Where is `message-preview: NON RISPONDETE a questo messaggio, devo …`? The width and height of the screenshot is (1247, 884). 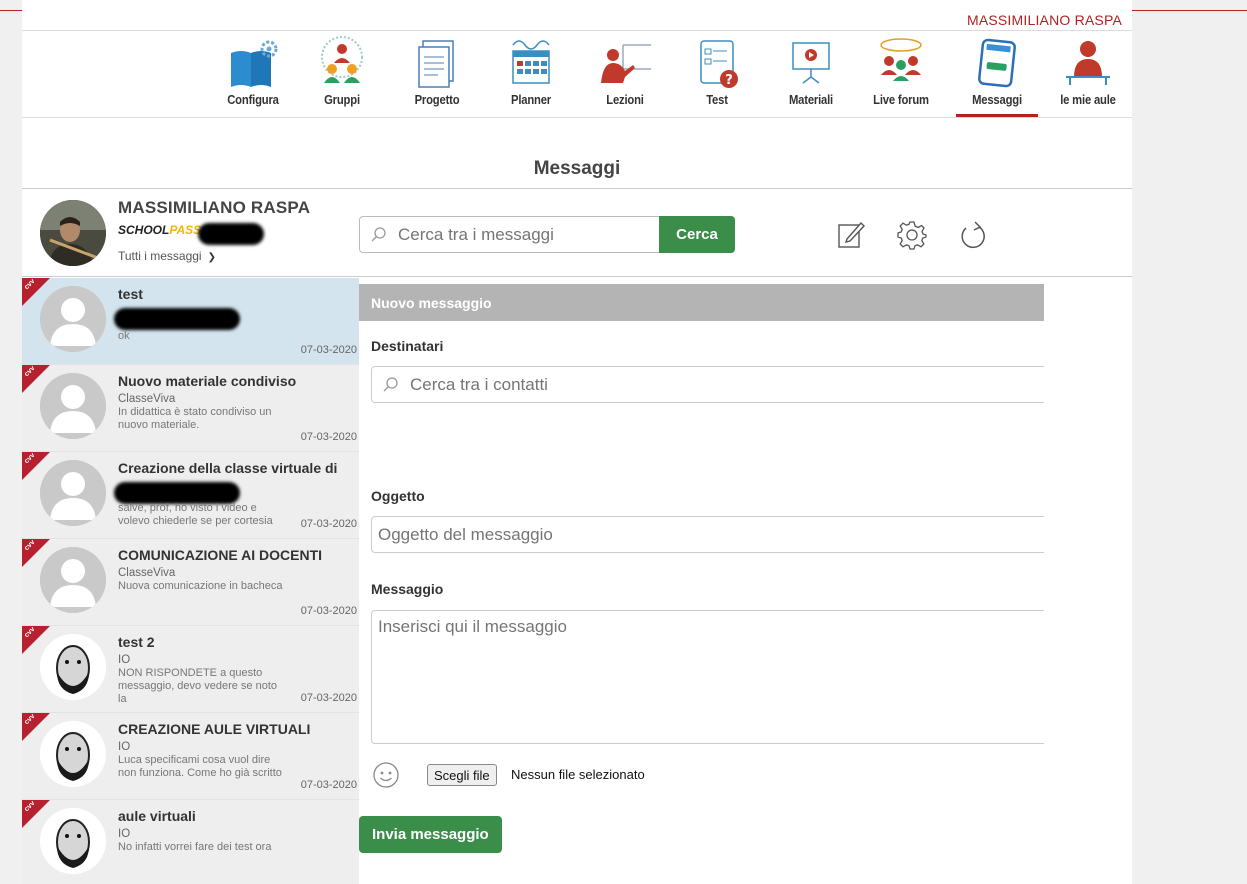
message-preview: NON RISPONDETE a questo messaggio, devo … is located at coordinates (197, 686).